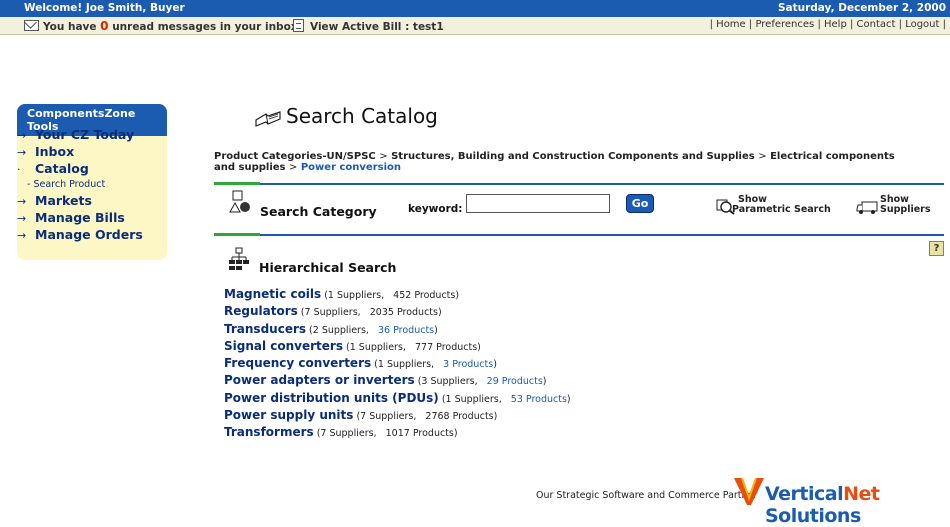 The width and height of the screenshot is (950, 527). Describe the element at coordinates (505, 399) in the screenshot. I see `category-counts: (1 Suppliers, 53 Products)` at that location.